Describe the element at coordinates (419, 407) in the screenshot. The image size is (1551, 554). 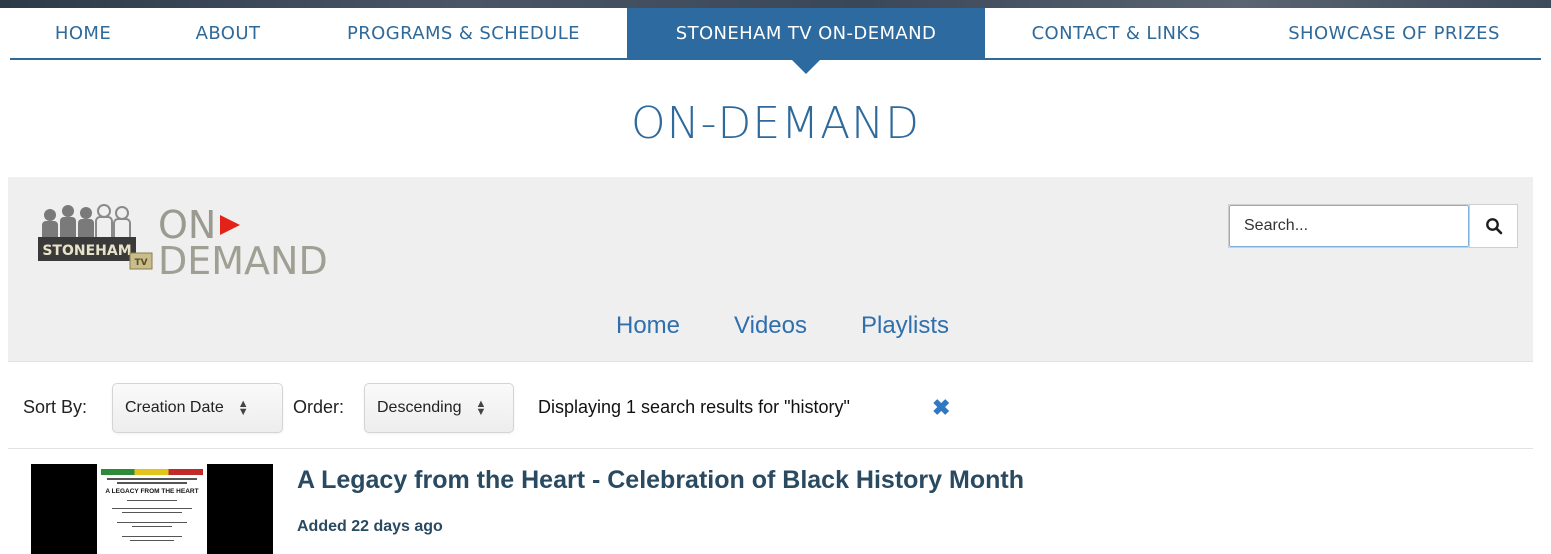
I see `order-value: Descending` at that location.